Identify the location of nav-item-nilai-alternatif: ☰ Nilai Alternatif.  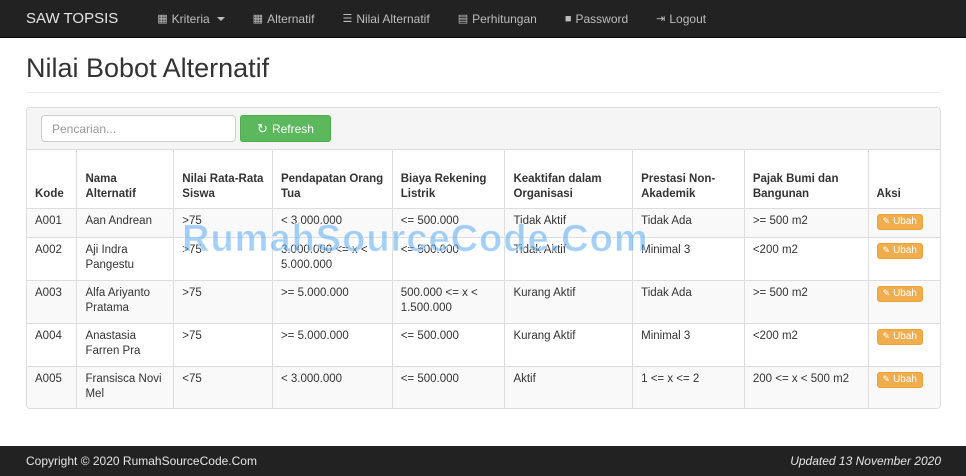
(385, 19).